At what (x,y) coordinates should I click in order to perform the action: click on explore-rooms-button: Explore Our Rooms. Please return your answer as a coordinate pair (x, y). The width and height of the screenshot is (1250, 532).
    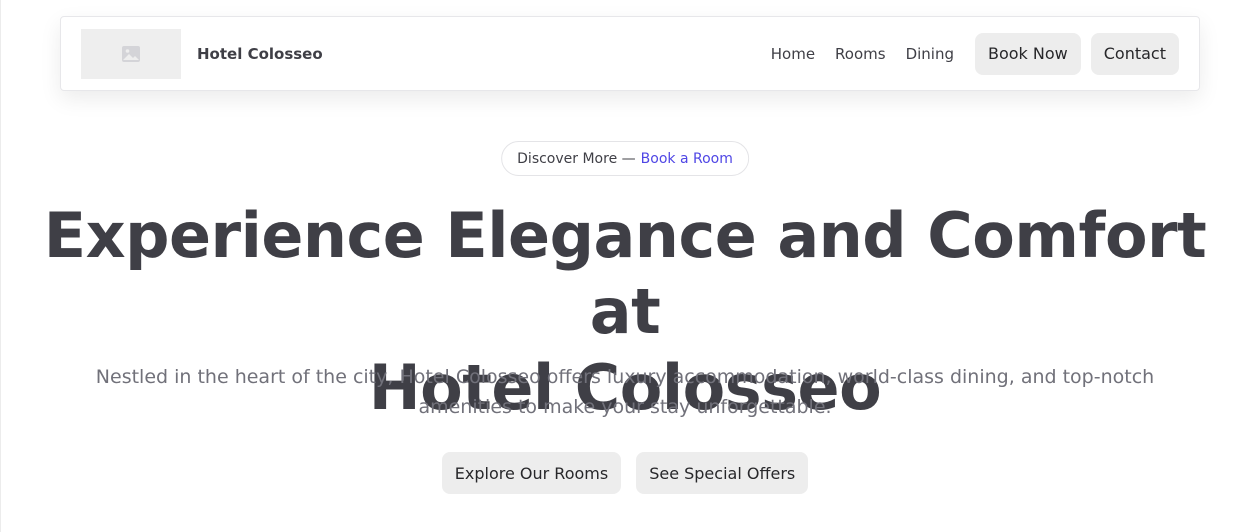
    Looking at the image, I should click on (531, 473).